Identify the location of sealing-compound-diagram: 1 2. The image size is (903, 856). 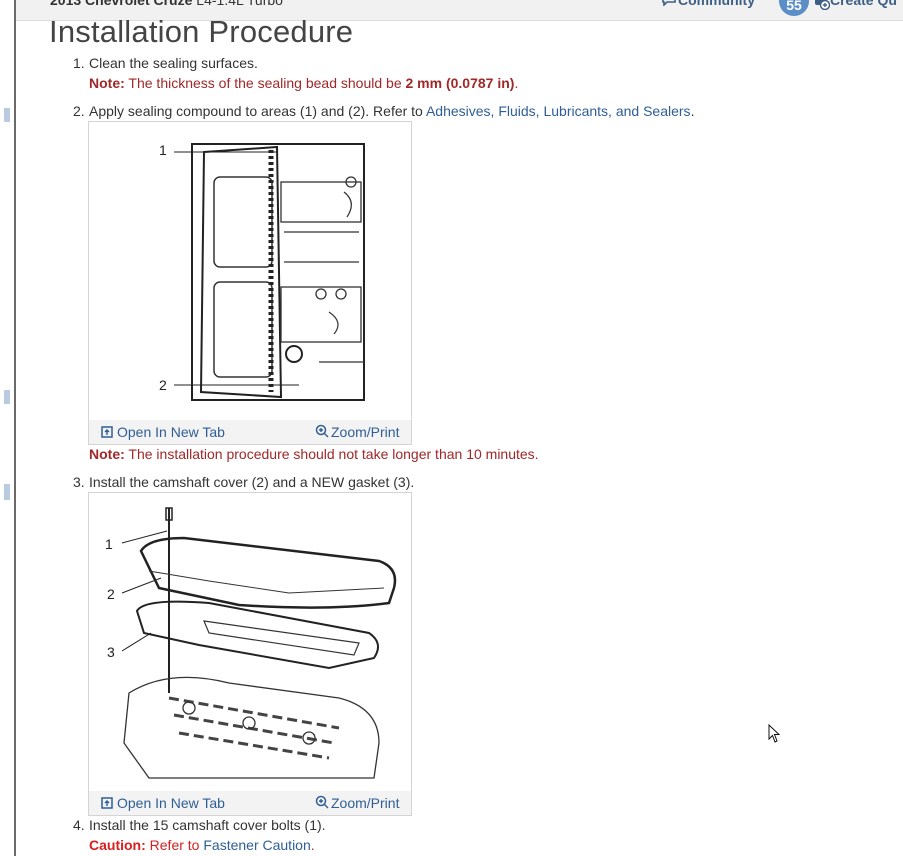
(262, 271).